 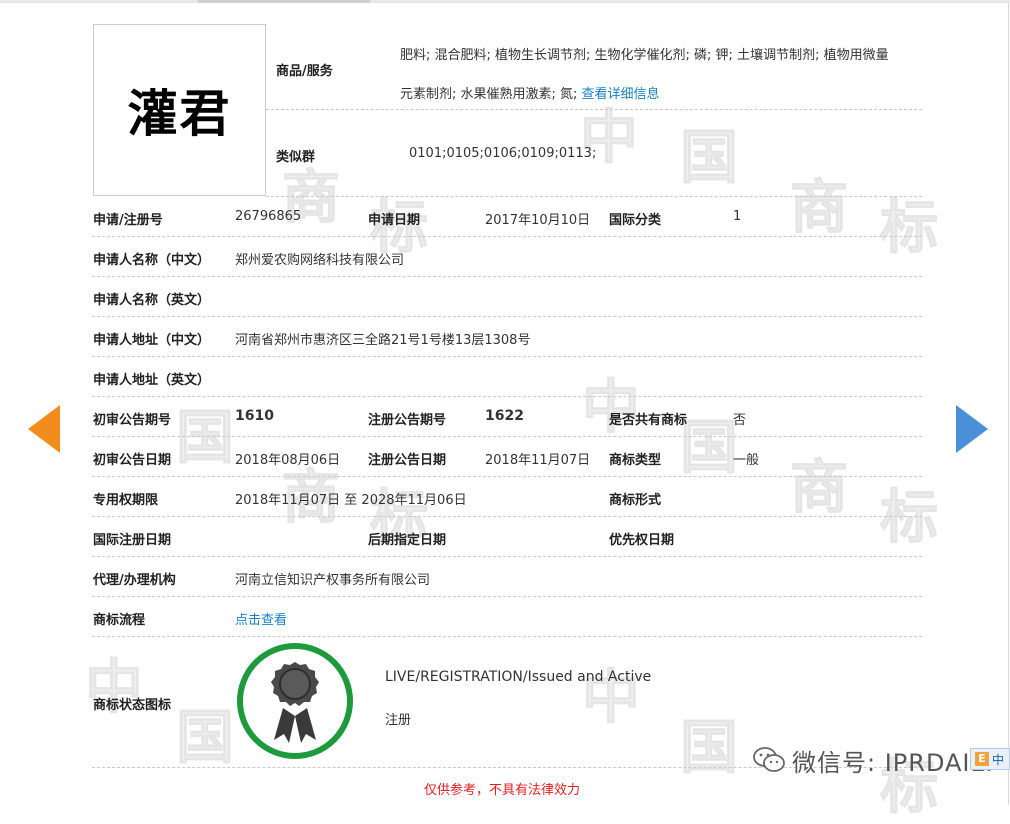 I want to click on later-designation-label: 后期指定日期, so click(x=407, y=540).